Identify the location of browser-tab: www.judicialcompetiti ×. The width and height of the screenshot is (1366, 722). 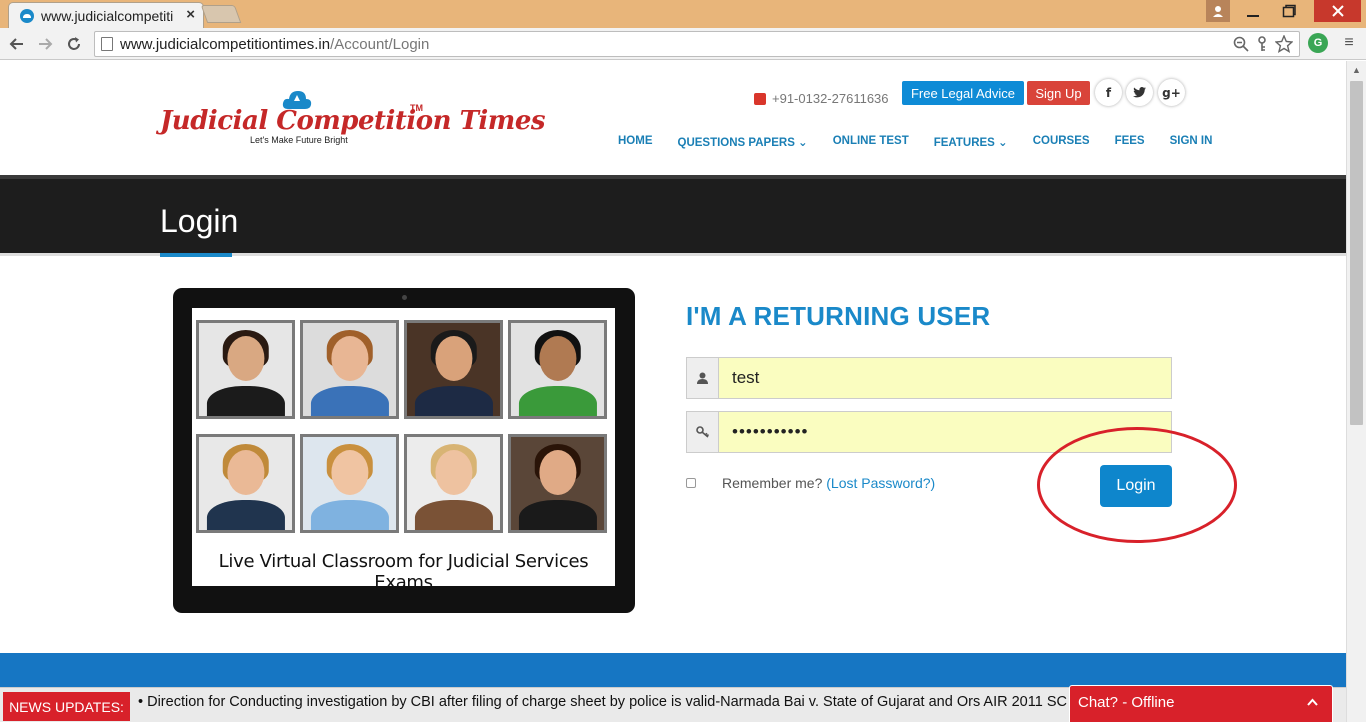
(106, 15).